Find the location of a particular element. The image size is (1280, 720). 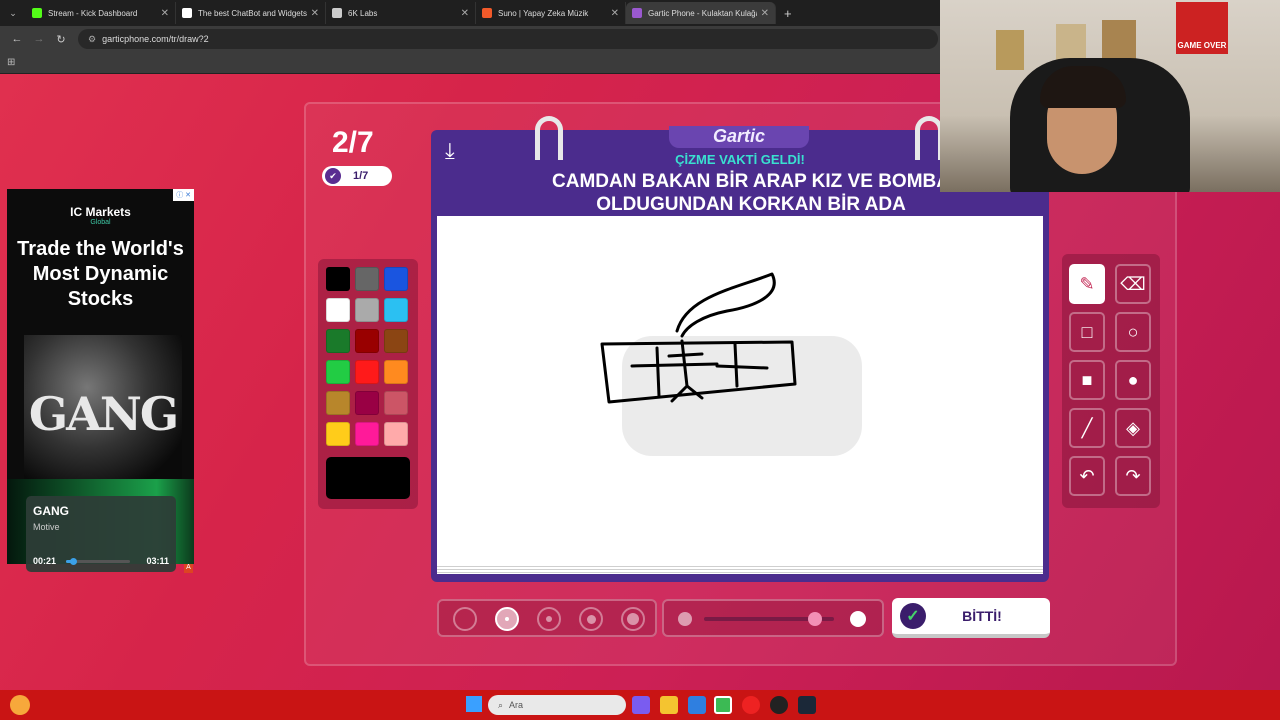

done-button: ✓ BİTTİ! is located at coordinates (971, 618).